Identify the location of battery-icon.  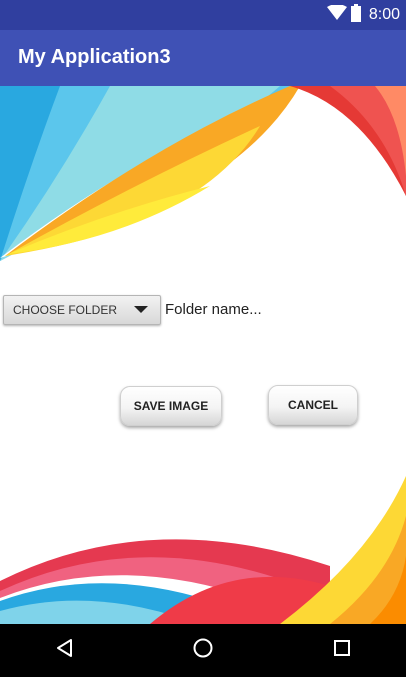
(355, 15).